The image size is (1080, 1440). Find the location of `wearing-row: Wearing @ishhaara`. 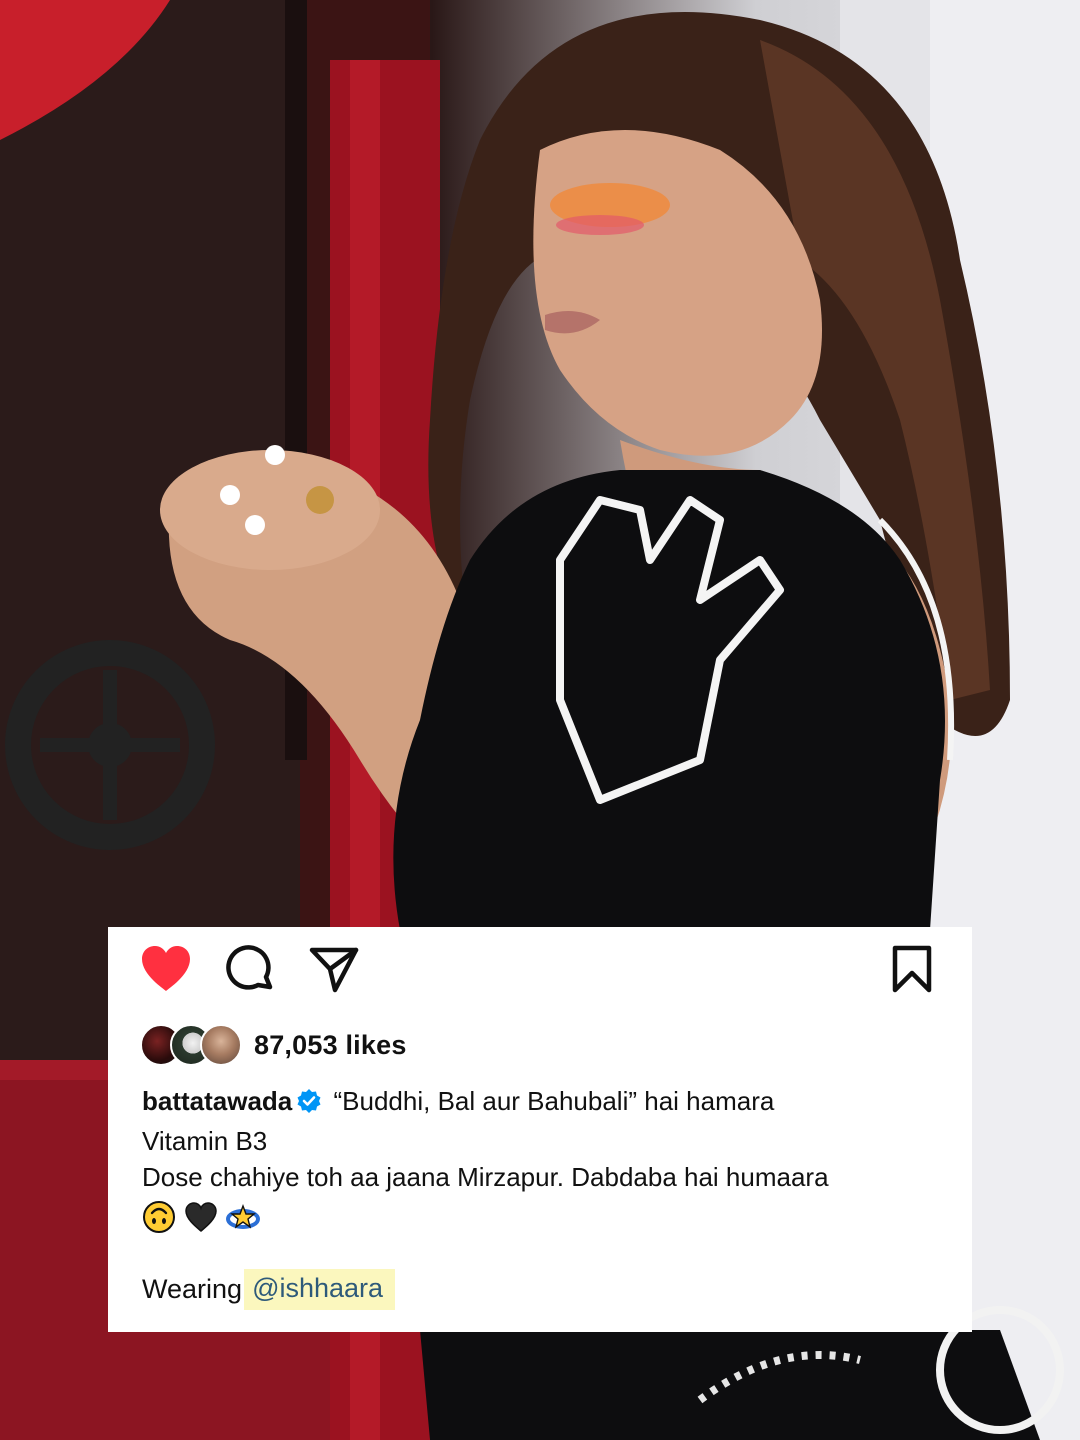

wearing-row: Wearing @ishhaara is located at coordinates (269, 1289).